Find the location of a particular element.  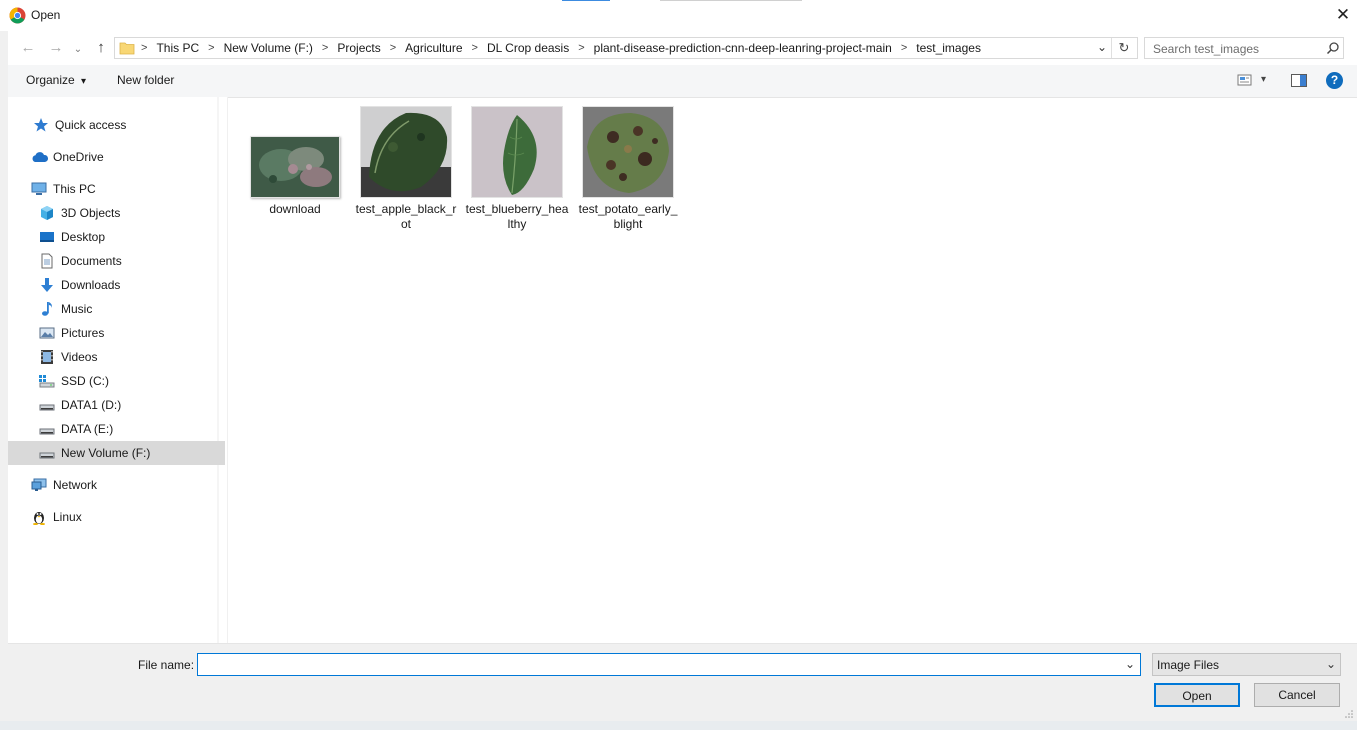

sidebar-item-3d-objects: 3D Objects is located at coordinates (79, 213).